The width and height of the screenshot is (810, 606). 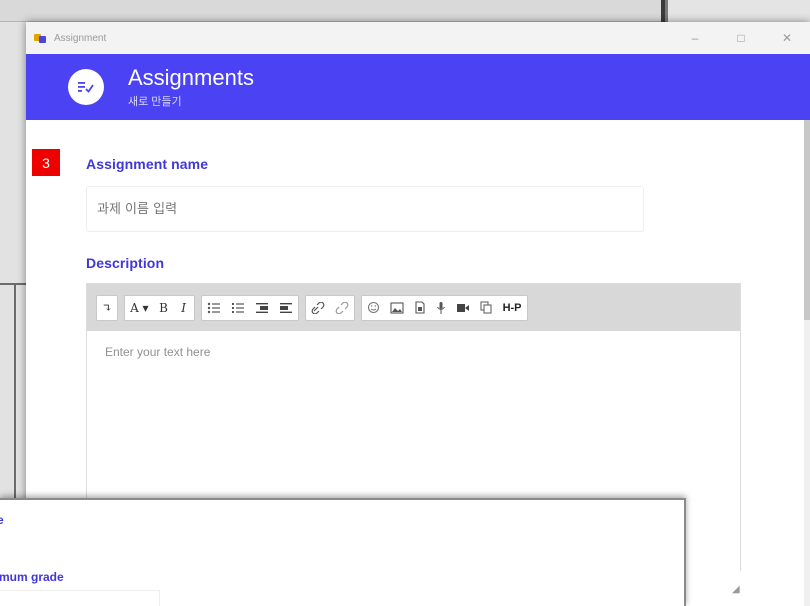 I want to click on maximize-button: □, so click(x=741, y=38).